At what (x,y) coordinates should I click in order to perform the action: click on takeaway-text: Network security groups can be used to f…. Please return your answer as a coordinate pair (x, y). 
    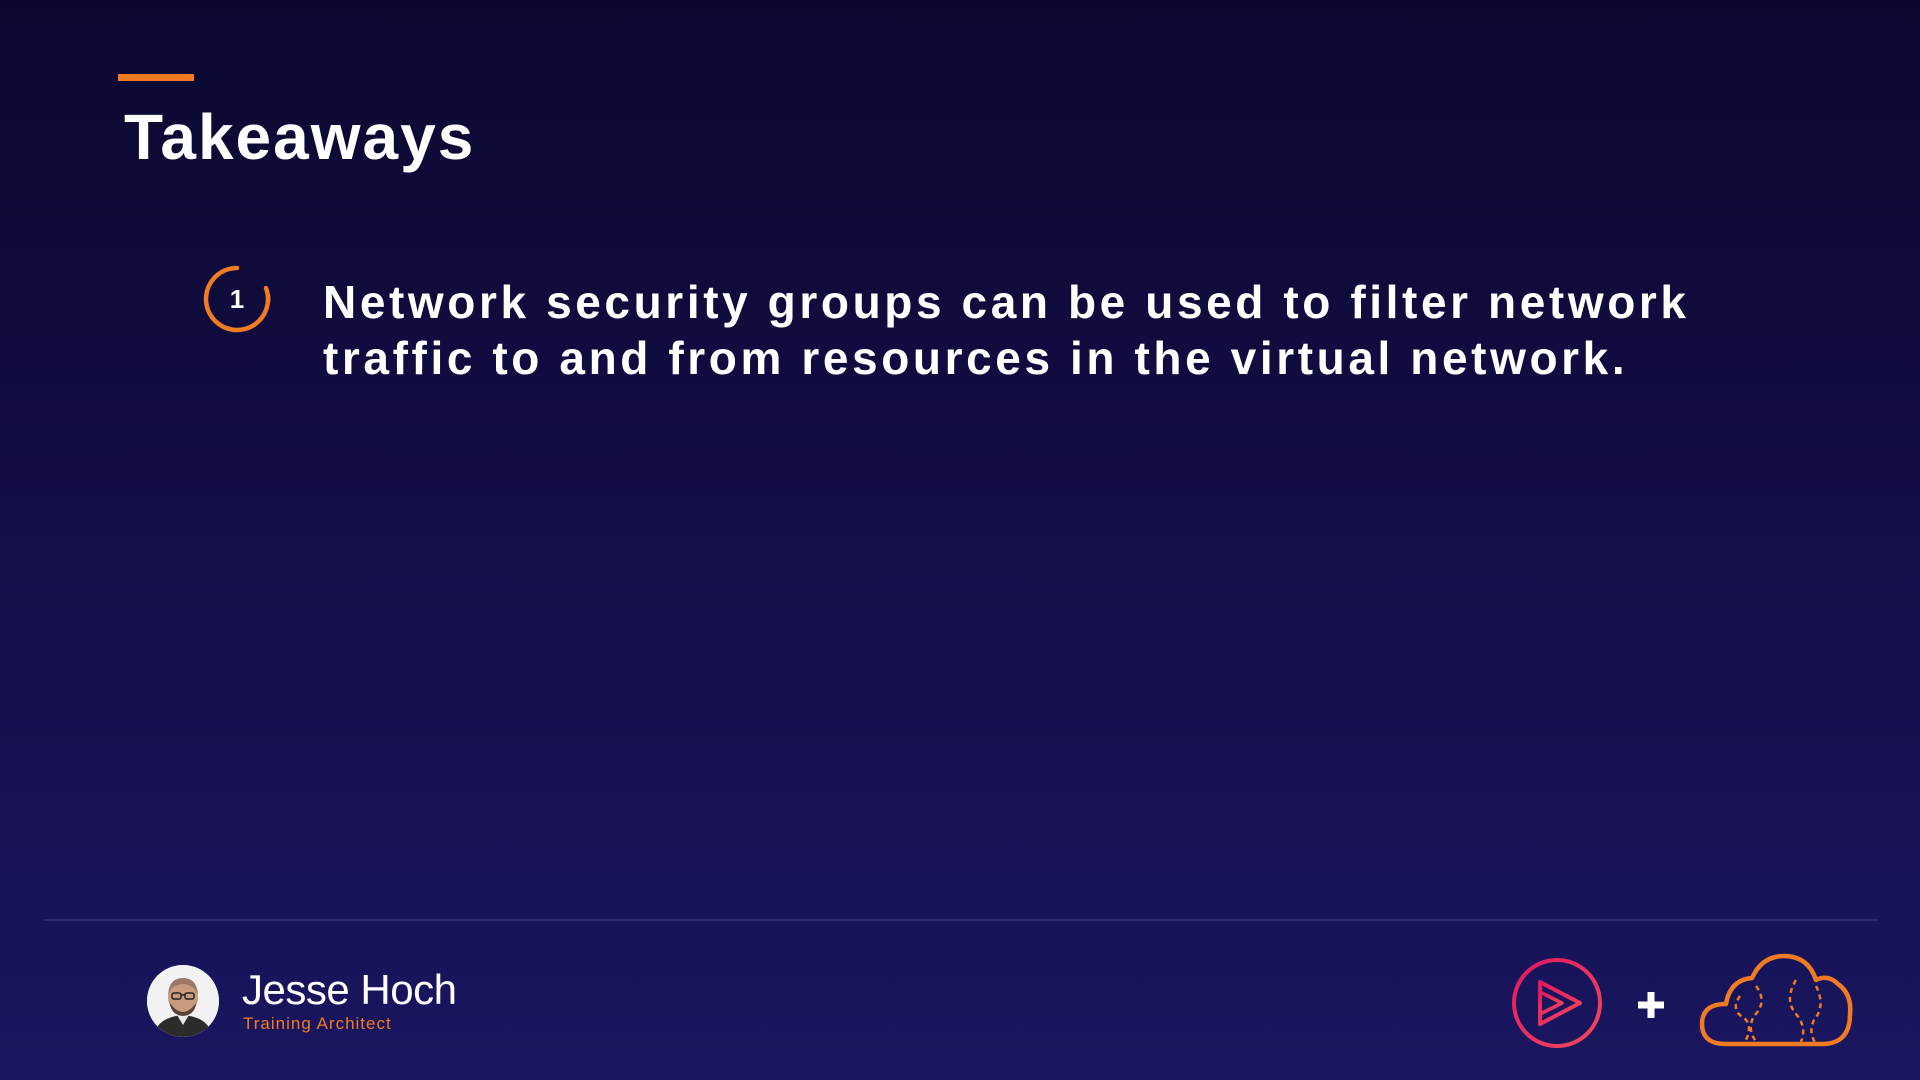
    Looking at the image, I should click on (1006, 330).